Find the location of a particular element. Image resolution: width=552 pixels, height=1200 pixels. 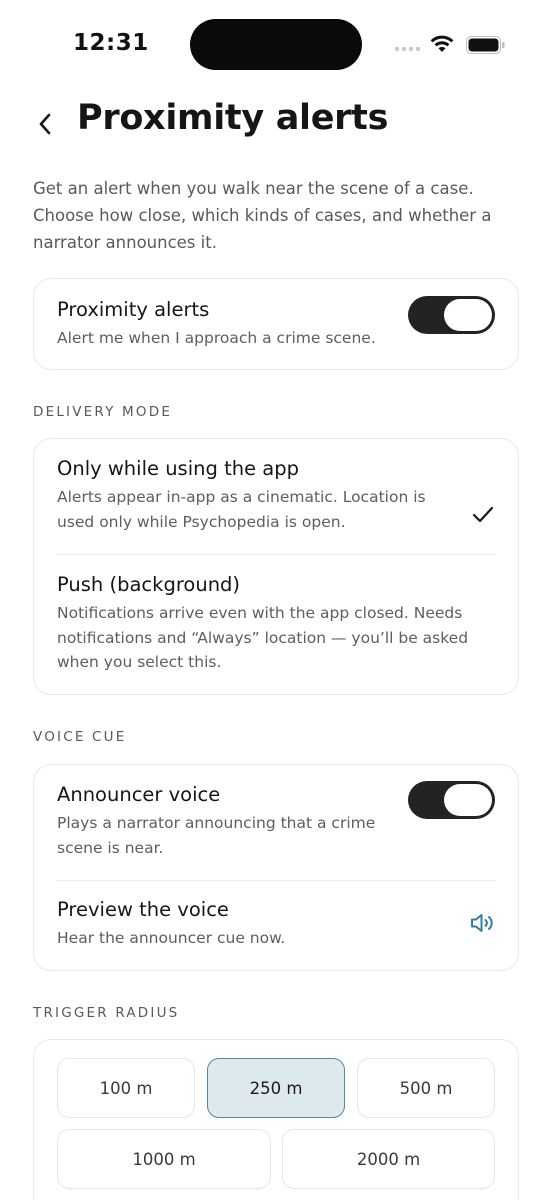

delivery-option-title: Only while using the app is located at coordinates (178, 468).